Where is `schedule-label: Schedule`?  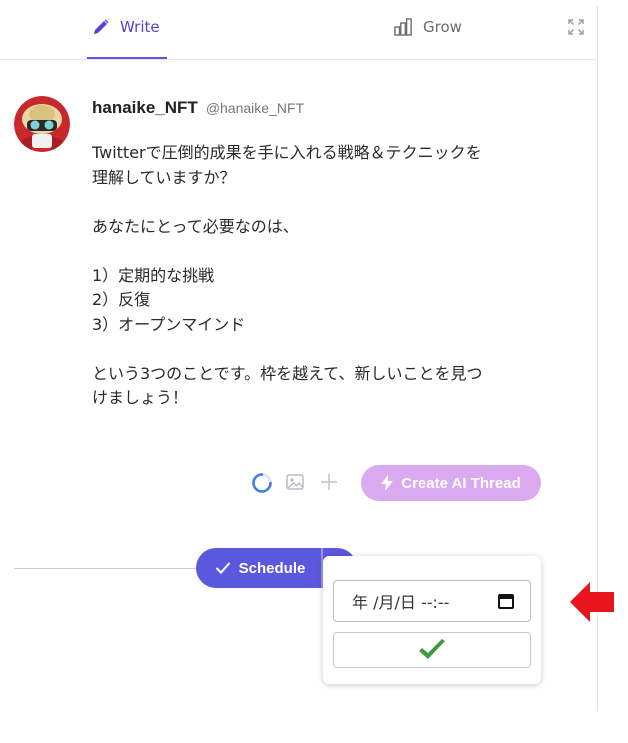 schedule-label: Schedule is located at coordinates (272, 568).